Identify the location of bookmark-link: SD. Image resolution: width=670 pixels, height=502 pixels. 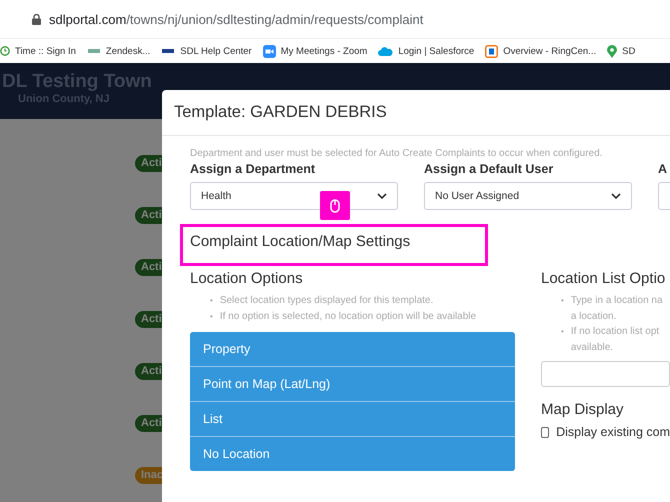
(621, 51).